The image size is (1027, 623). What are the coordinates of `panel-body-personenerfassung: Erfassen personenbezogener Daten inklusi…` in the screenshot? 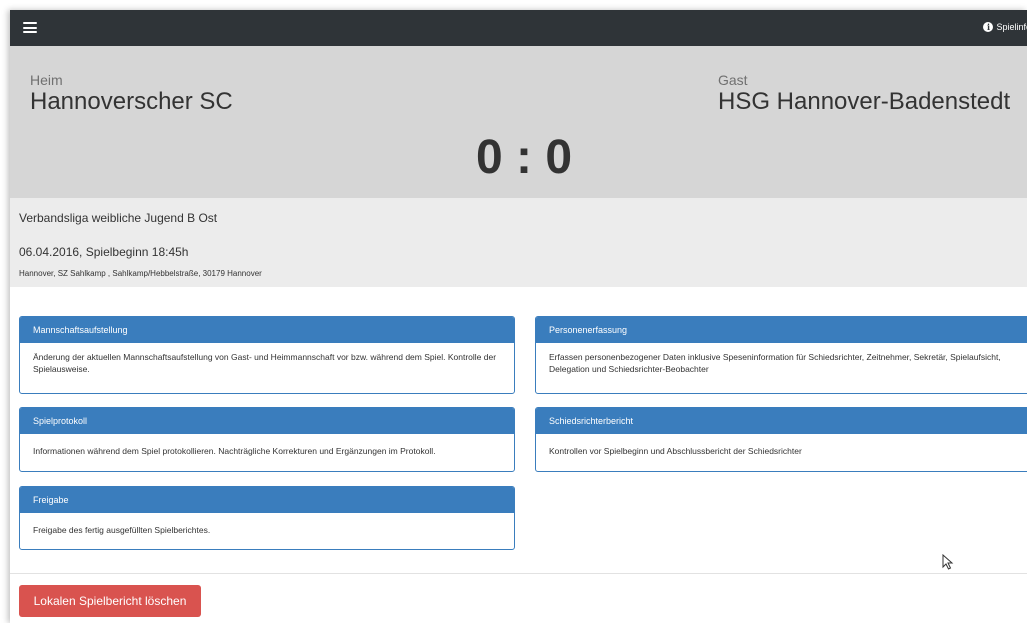 It's located at (775, 363).